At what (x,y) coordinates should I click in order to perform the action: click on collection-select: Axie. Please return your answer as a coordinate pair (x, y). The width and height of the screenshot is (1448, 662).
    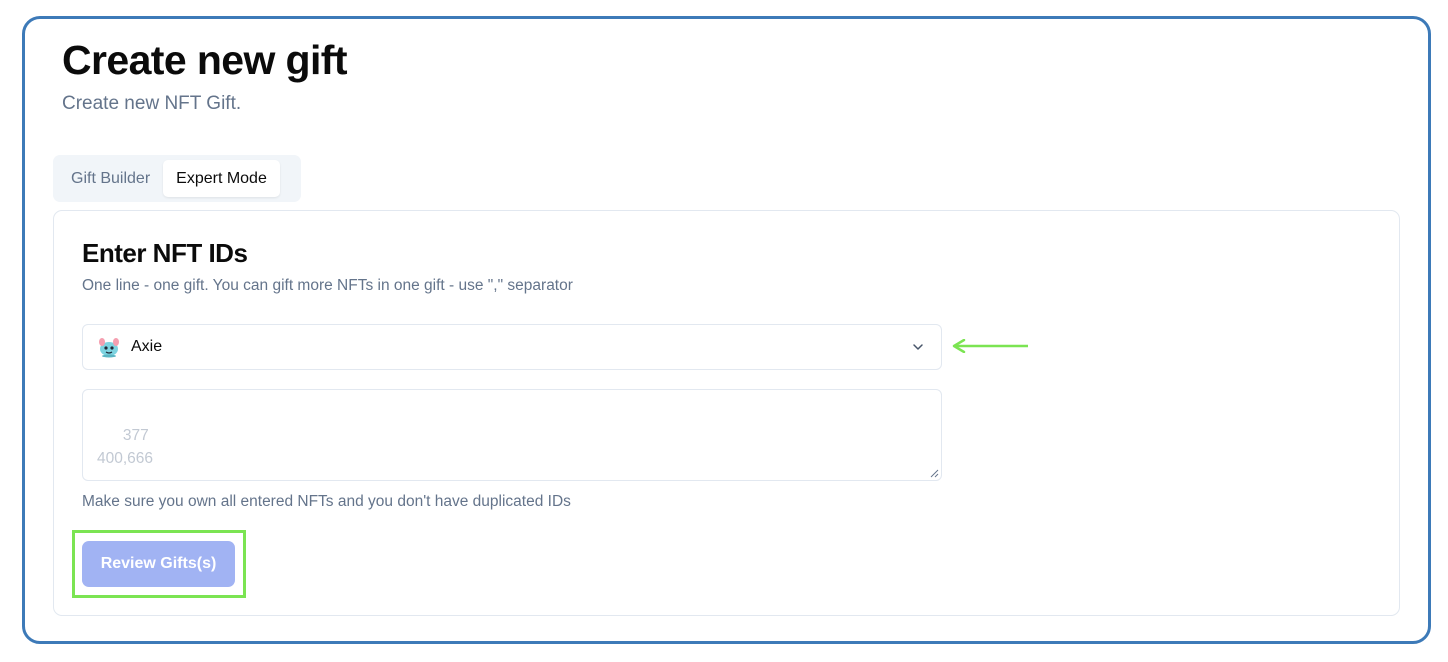
    Looking at the image, I should click on (512, 347).